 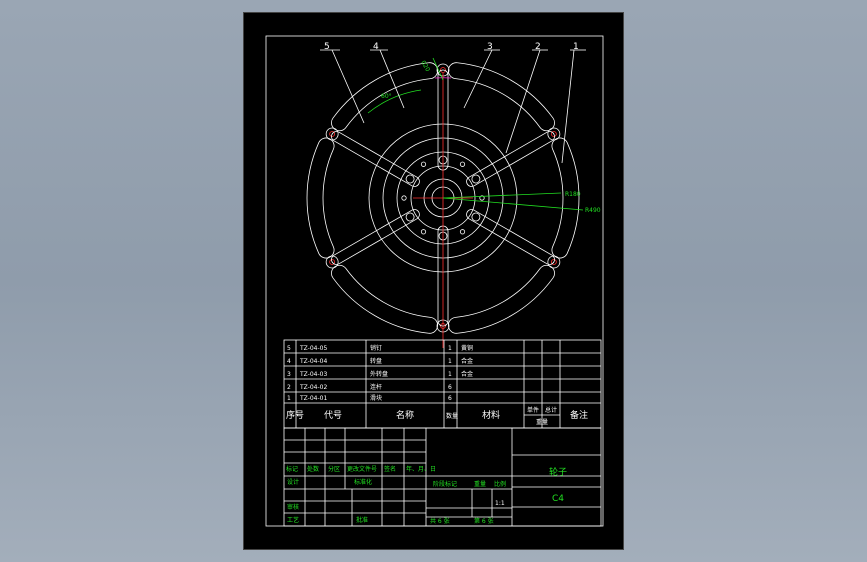 What do you see at coordinates (363, 482) in the screenshot?
I see `standard-label: 标准化` at bounding box center [363, 482].